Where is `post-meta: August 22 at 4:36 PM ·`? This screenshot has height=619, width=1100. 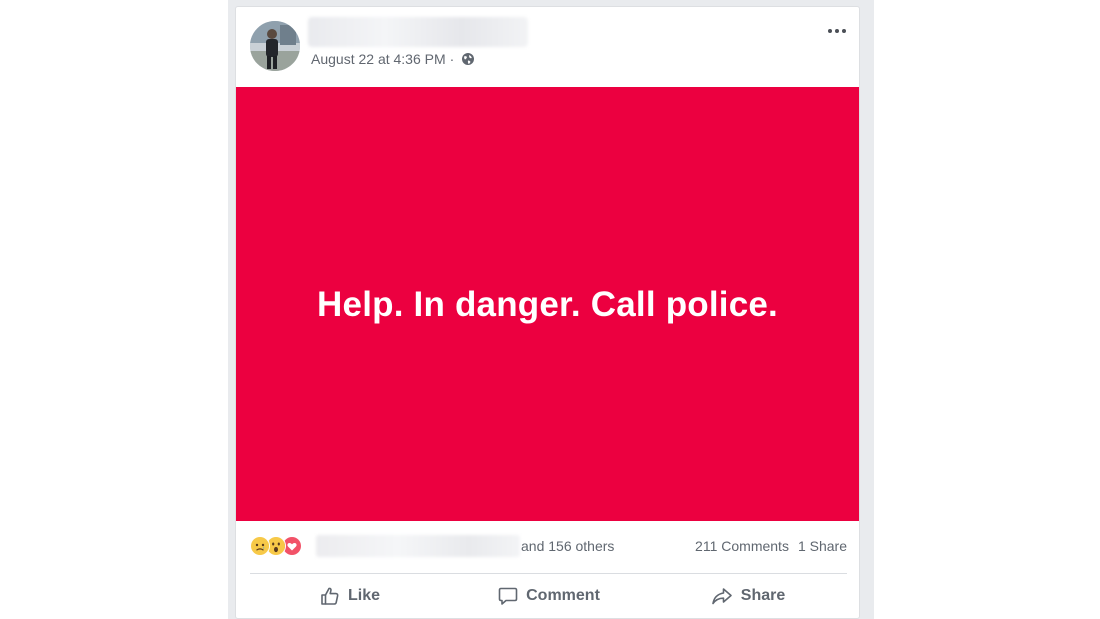
post-meta: August 22 at 4:36 PM · is located at coordinates (393, 59).